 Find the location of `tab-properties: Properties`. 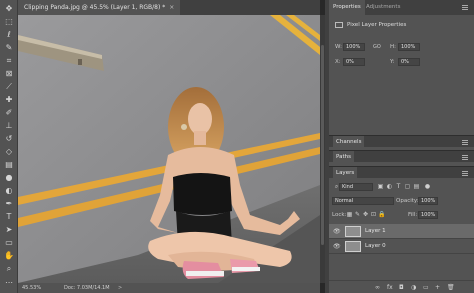

tab-properties: Properties is located at coordinates (347, 7).